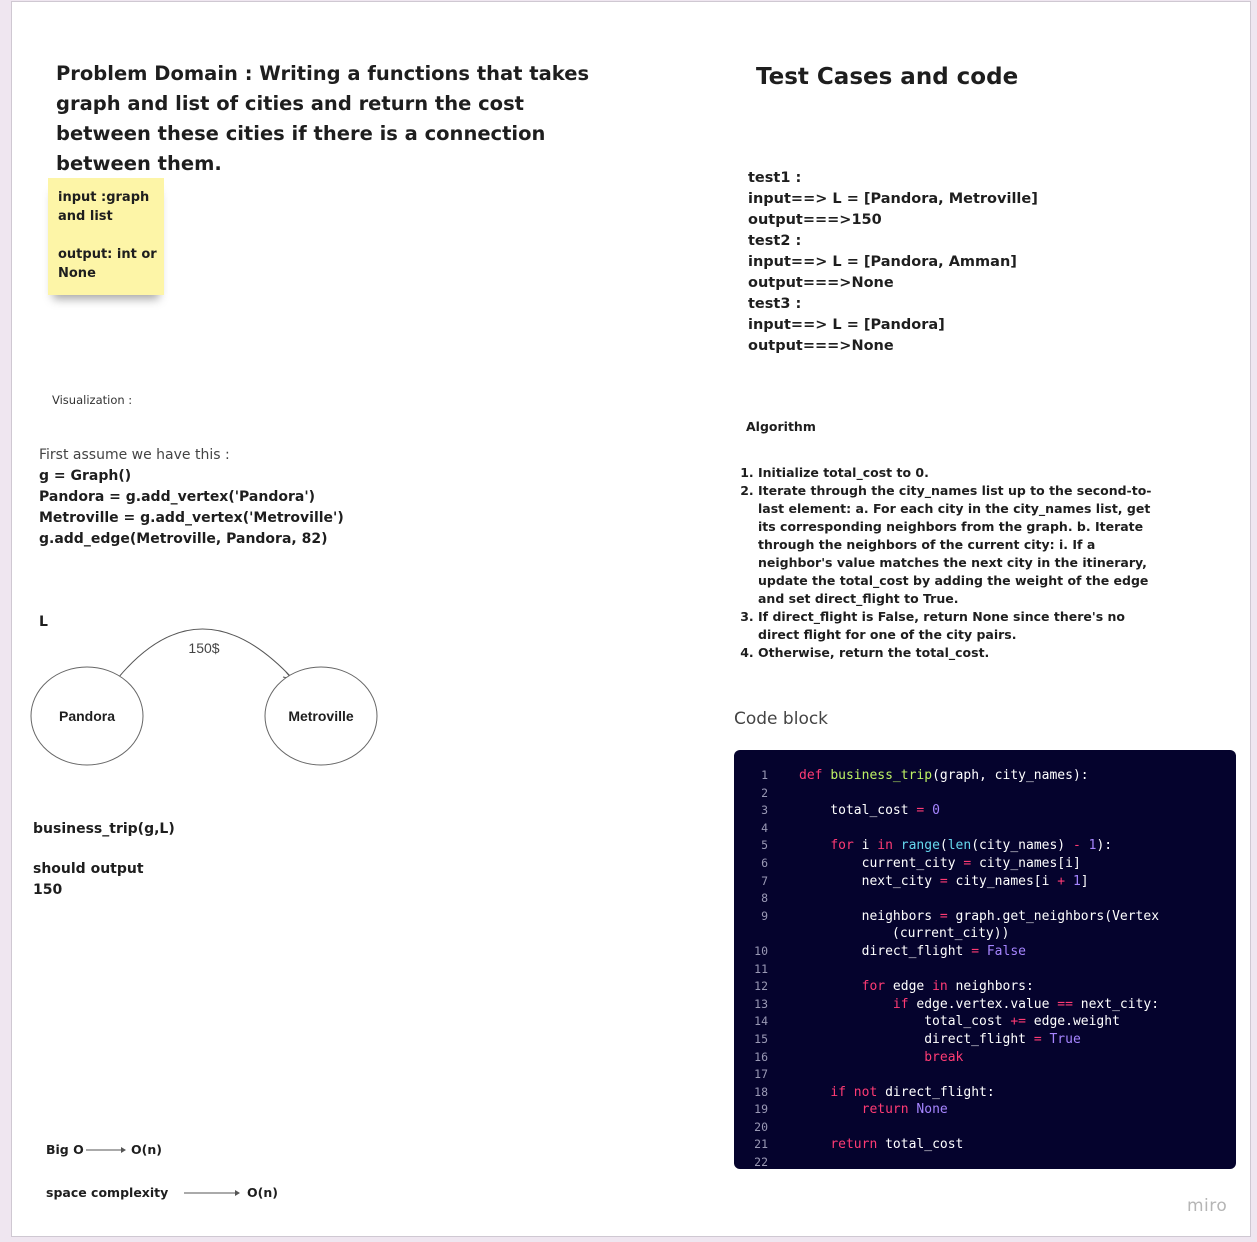  Describe the element at coordinates (761, 1003) in the screenshot. I see `line-number: 13` at that location.